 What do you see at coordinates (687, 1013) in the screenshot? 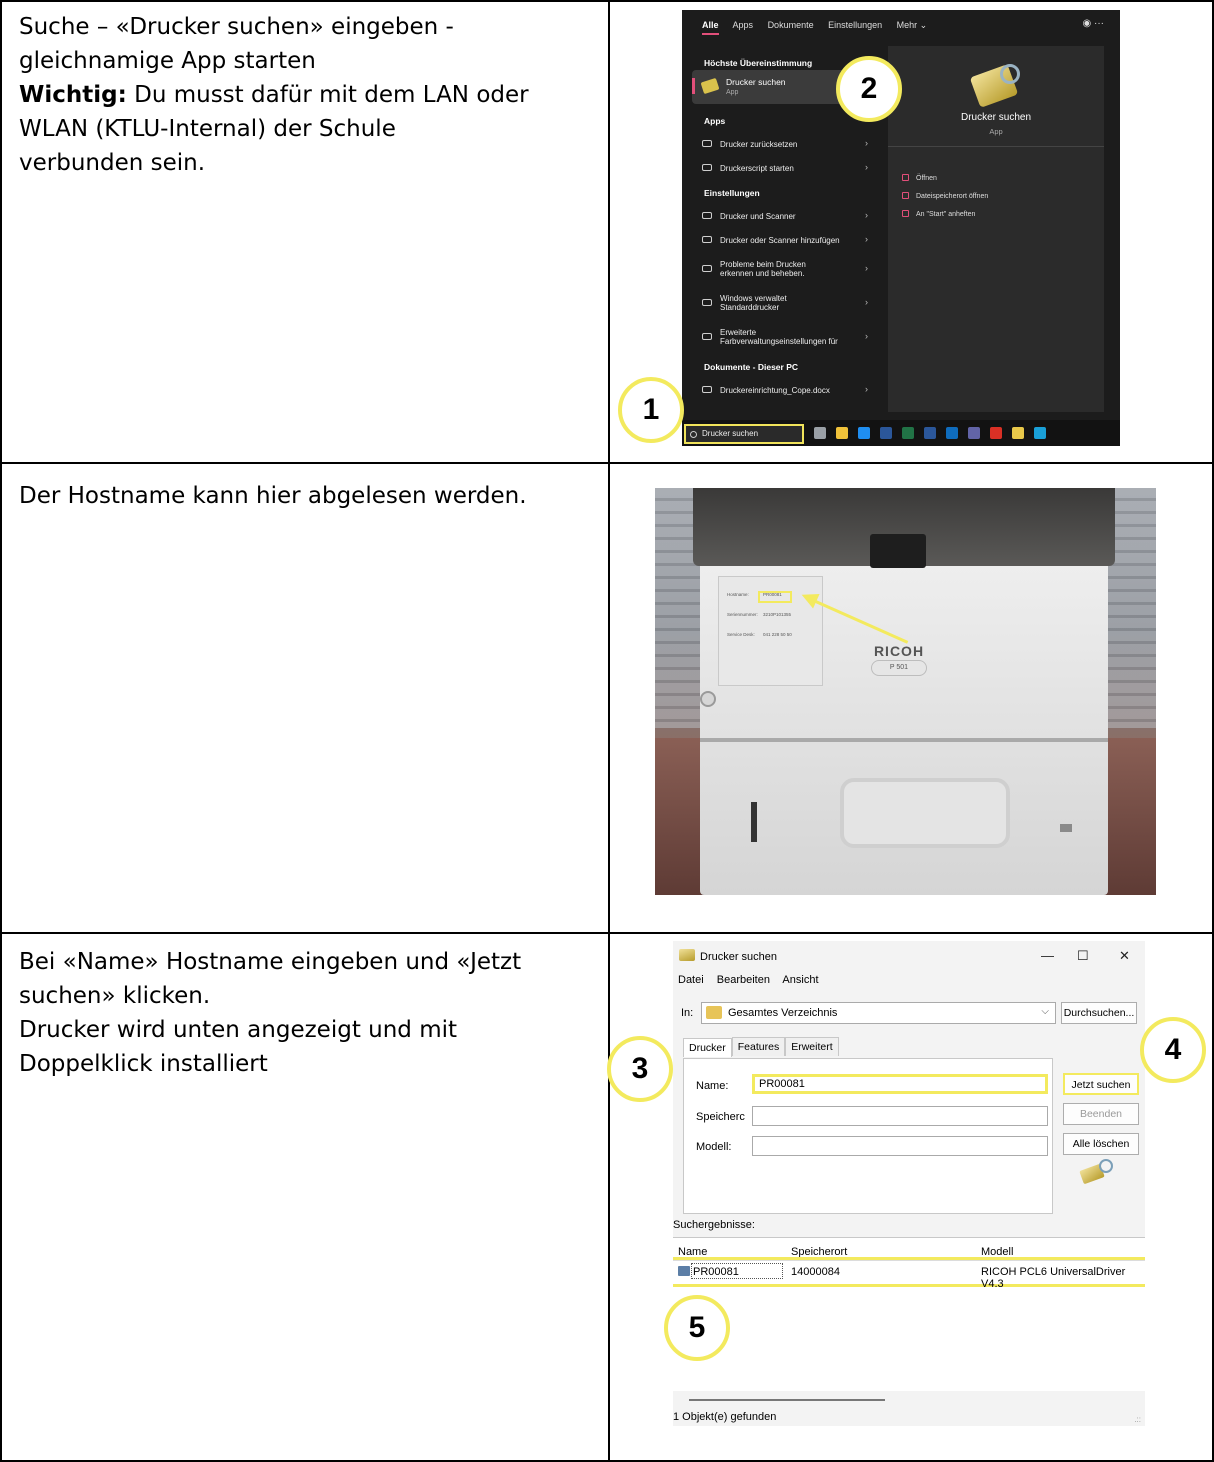
I see `scope-label: In:` at bounding box center [687, 1013].